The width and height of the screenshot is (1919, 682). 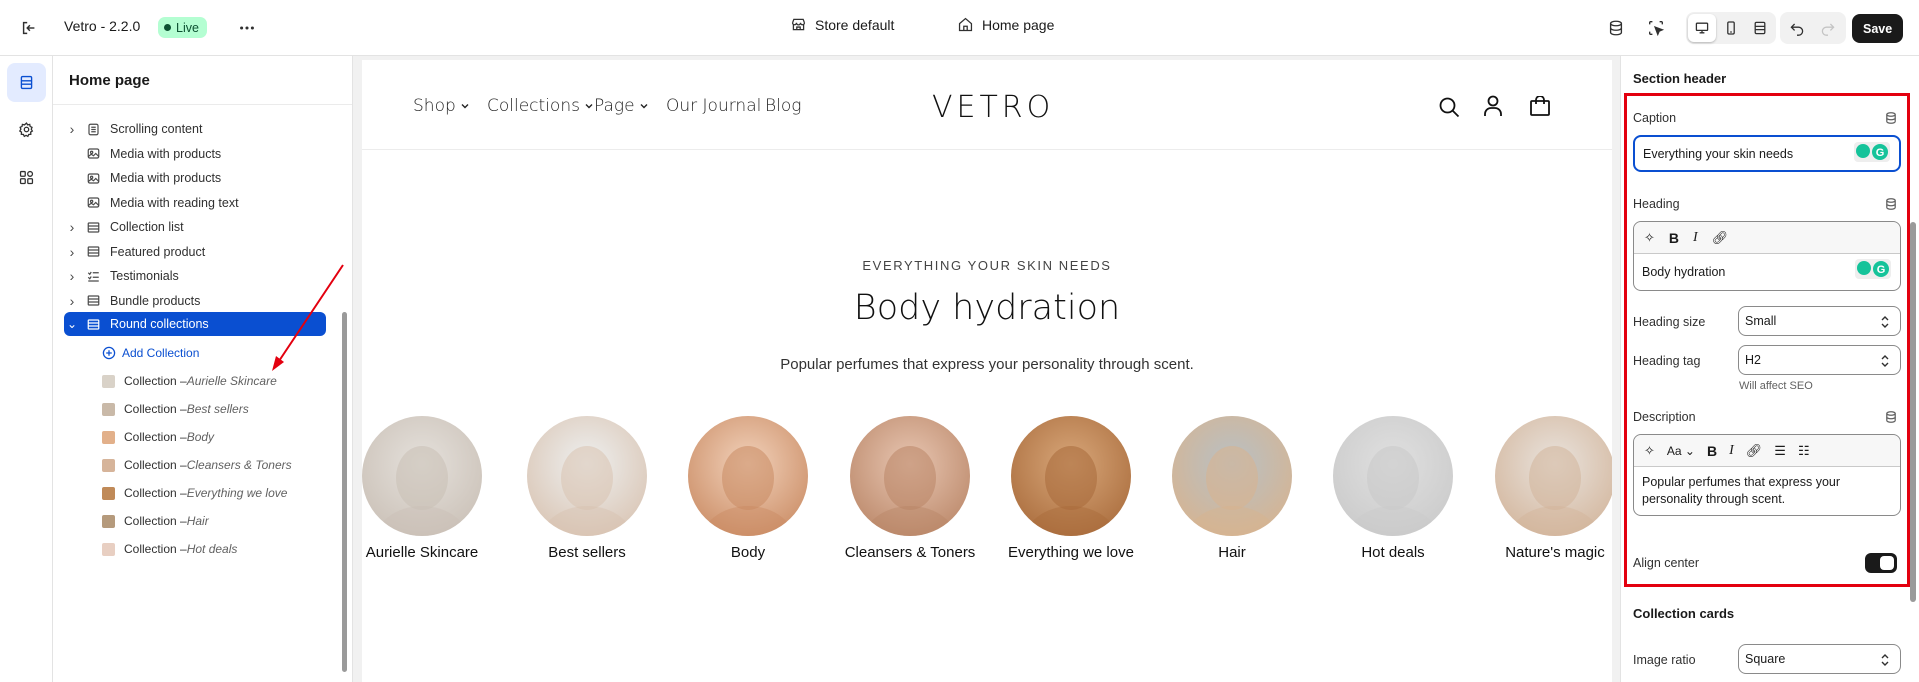 I want to click on caption-label: Caption, so click(x=1655, y=118).